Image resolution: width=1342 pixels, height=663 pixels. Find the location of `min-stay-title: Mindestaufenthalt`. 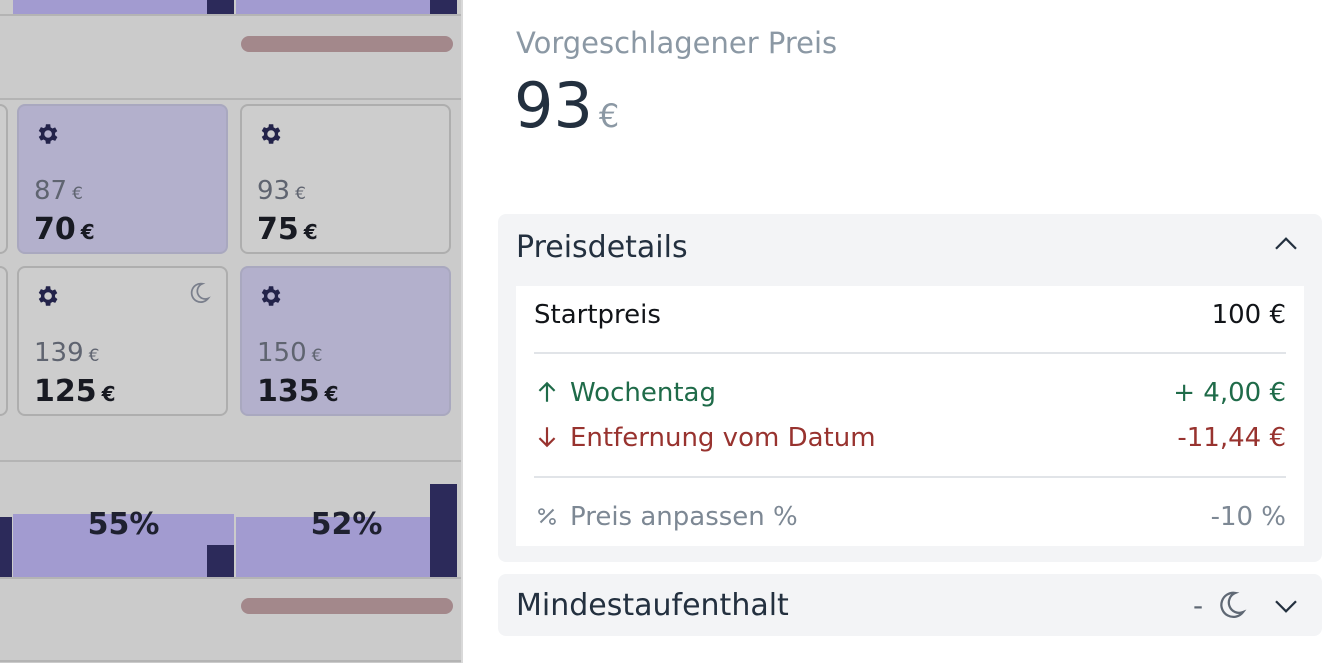

min-stay-title: Mindestaufenthalt is located at coordinates (652, 605).